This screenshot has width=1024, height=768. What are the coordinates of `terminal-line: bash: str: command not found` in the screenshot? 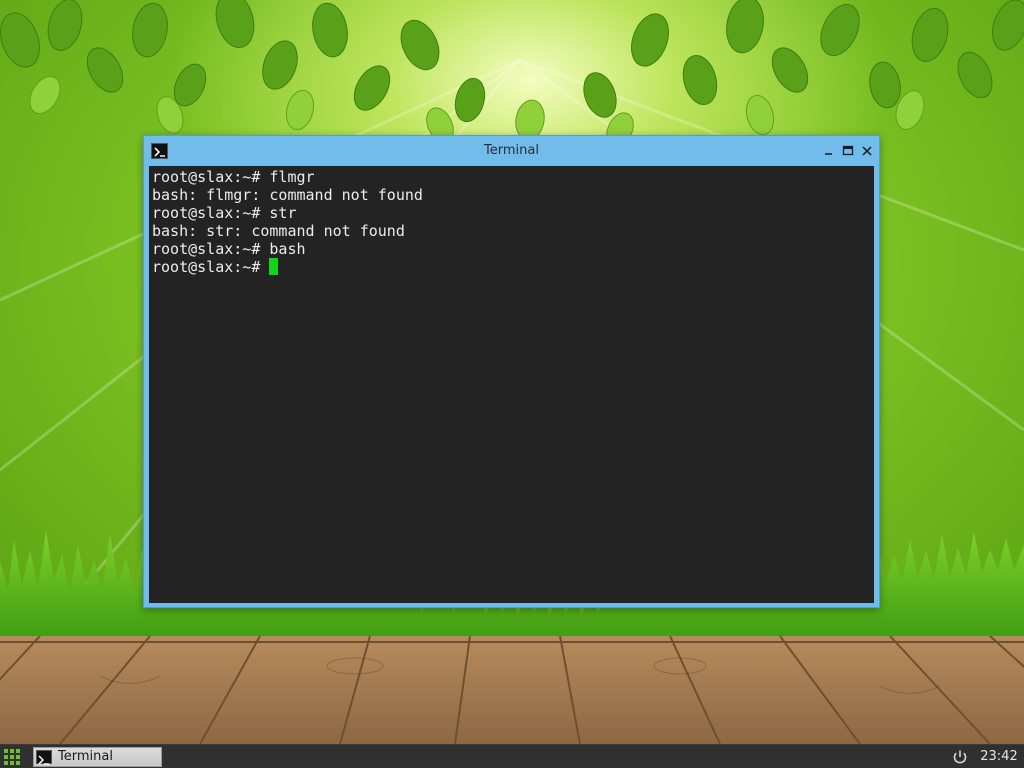 It's located at (278, 231).